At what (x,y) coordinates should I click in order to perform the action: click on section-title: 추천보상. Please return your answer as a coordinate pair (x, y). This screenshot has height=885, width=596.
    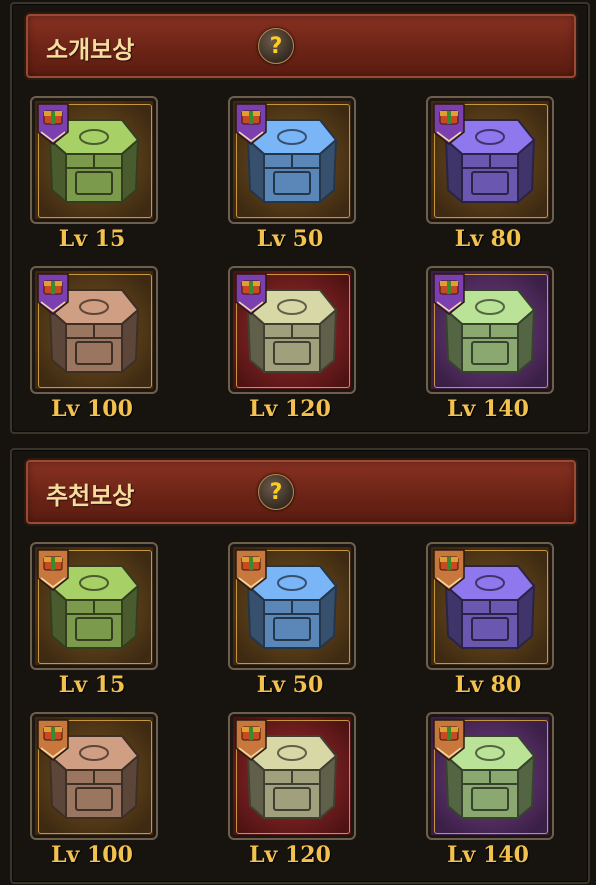
    Looking at the image, I should click on (90, 496).